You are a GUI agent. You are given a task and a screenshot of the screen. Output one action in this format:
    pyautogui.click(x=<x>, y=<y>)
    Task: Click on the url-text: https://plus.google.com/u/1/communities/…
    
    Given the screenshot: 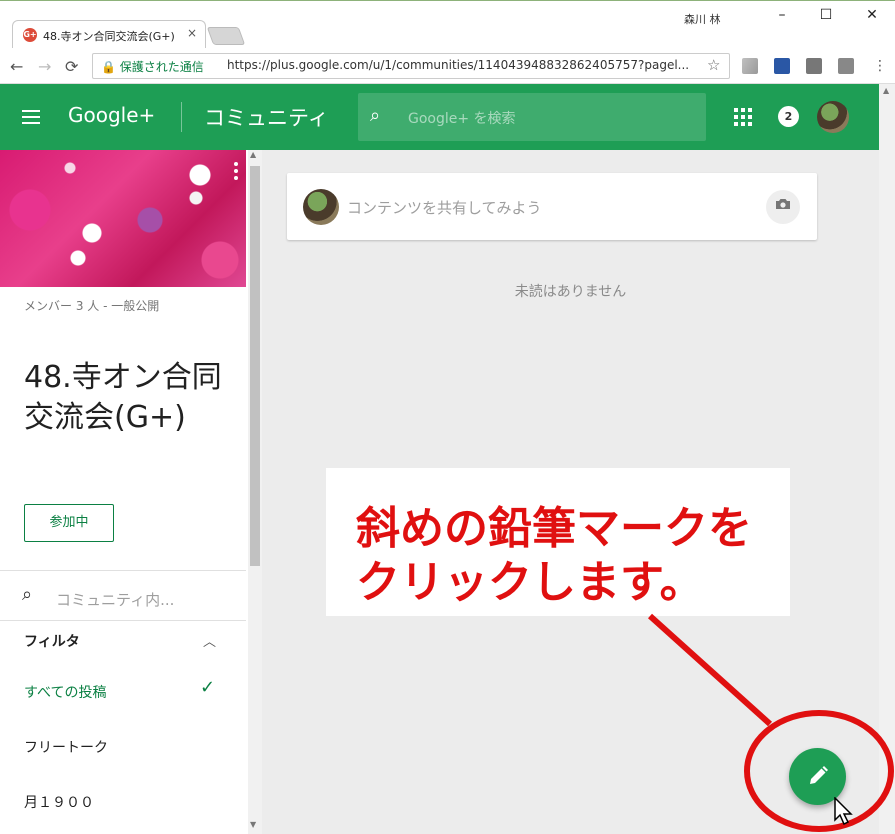 What is the action you would take?
    pyautogui.click(x=464, y=65)
    